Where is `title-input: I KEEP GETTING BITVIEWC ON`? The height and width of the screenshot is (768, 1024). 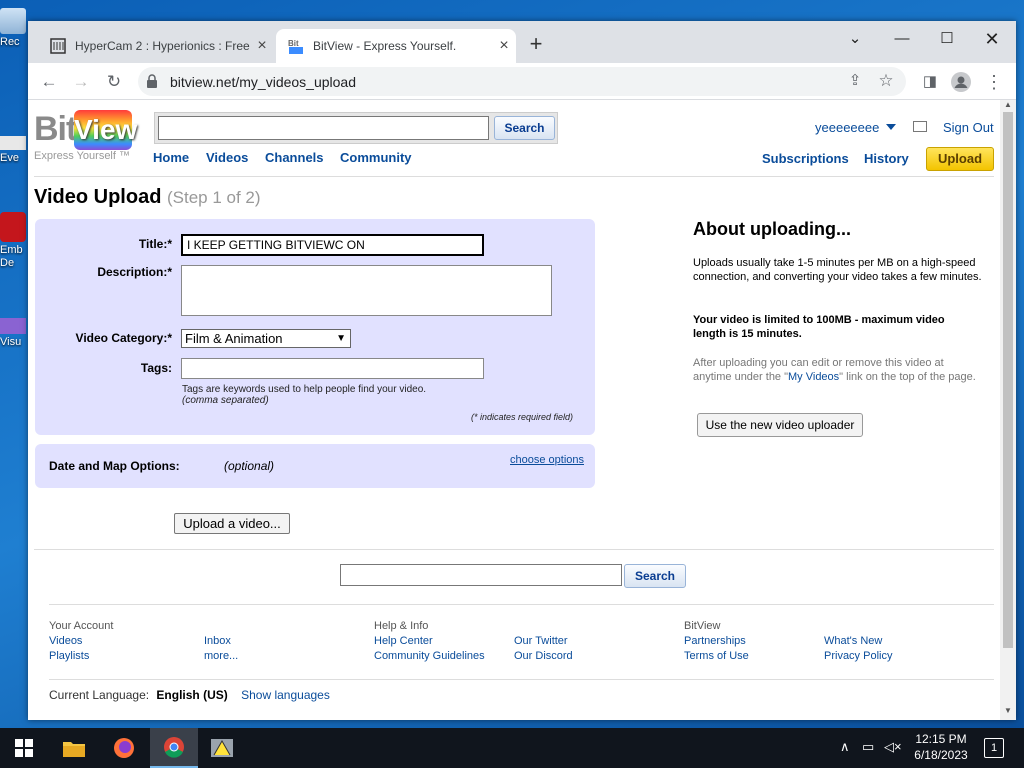 title-input: I KEEP GETTING BITVIEWC ON is located at coordinates (332, 245).